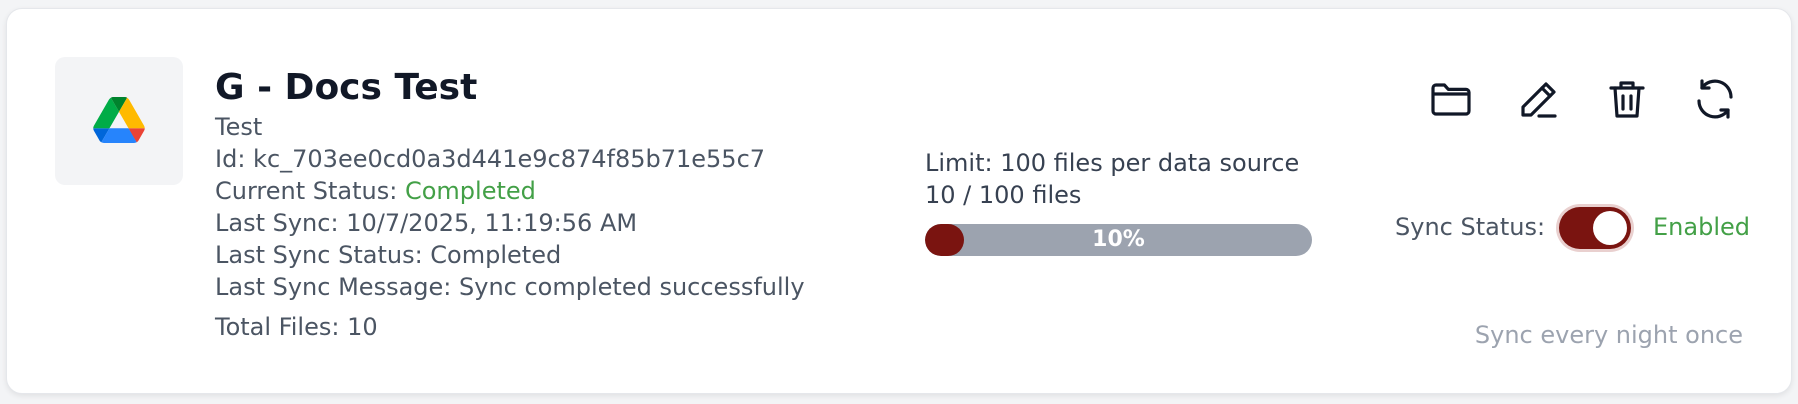 This screenshot has width=1798, height=404. Describe the element at coordinates (333, 287) in the screenshot. I see `last-sync-message-label: Last Sync Message:` at that location.